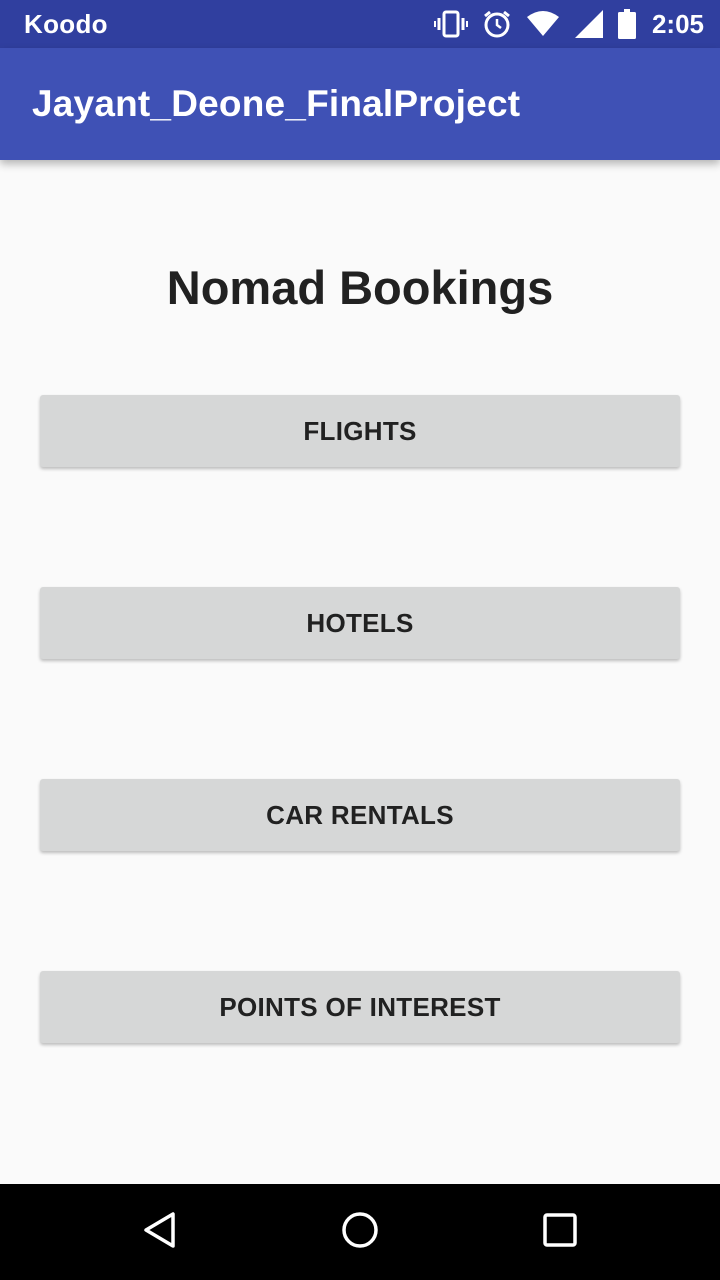 The width and height of the screenshot is (720, 1280). What do you see at coordinates (543, 24) in the screenshot?
I see `wifi-icon` at bounding box center [543, 24].